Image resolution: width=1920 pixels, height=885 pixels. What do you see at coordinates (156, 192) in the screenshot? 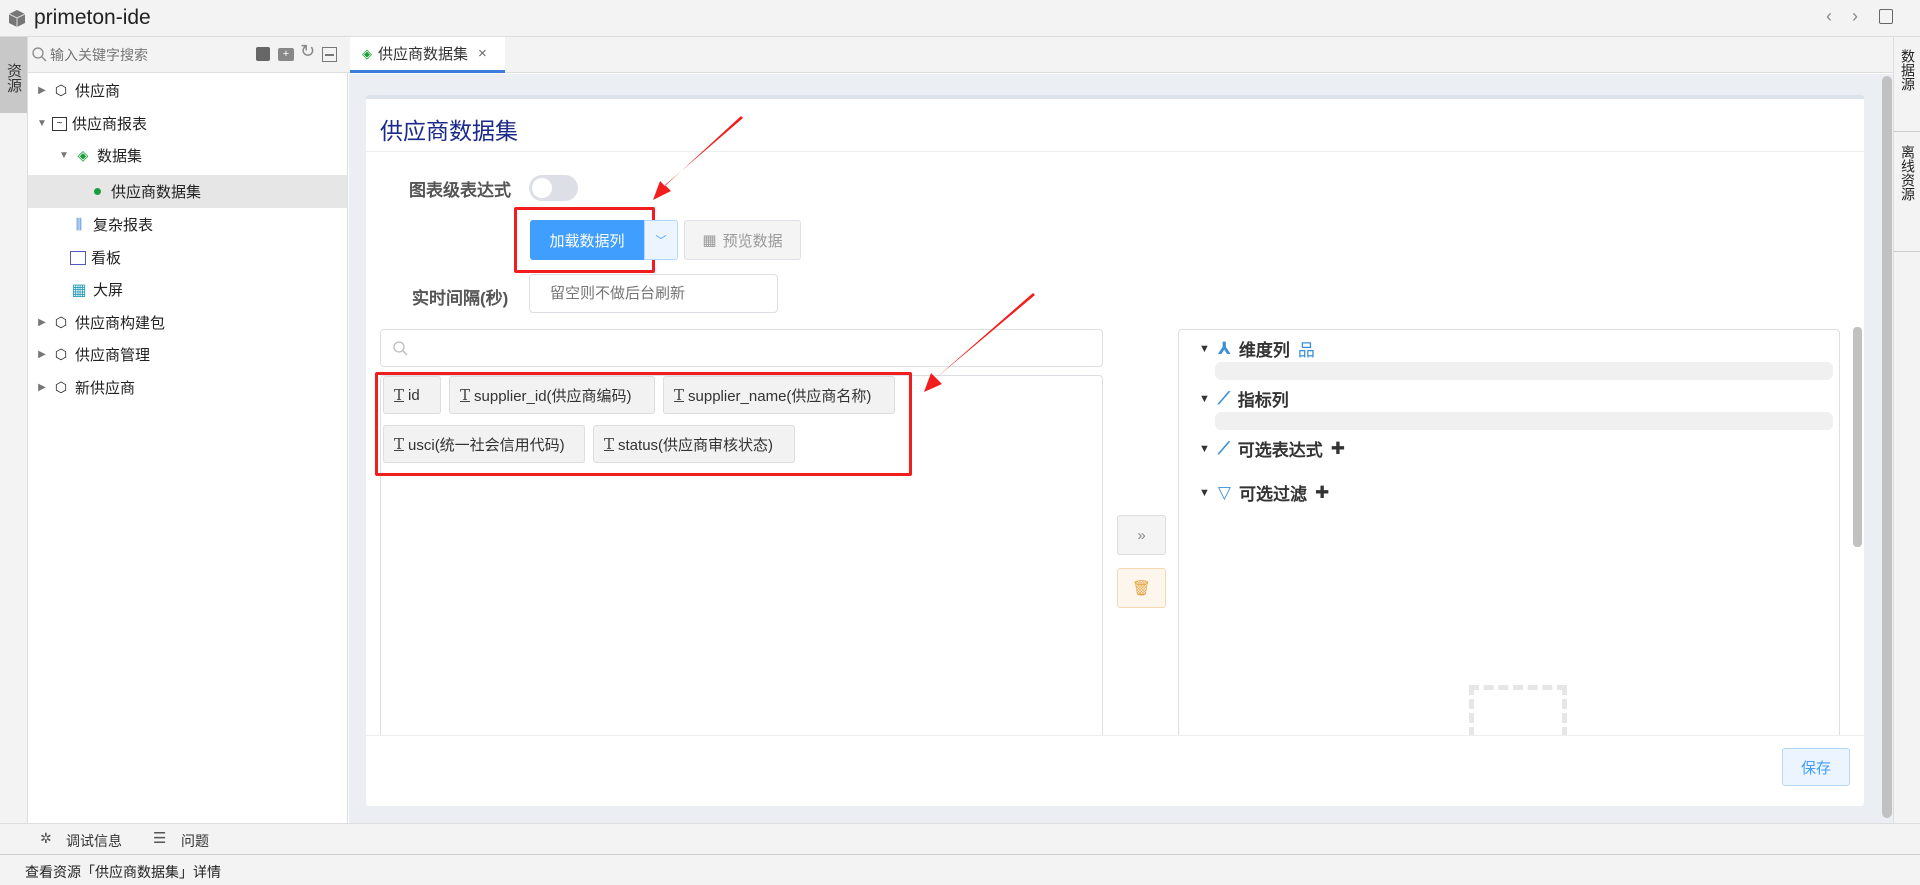
I see `tree-item-label: 供应商数据集` at bounding box center [156, 192].